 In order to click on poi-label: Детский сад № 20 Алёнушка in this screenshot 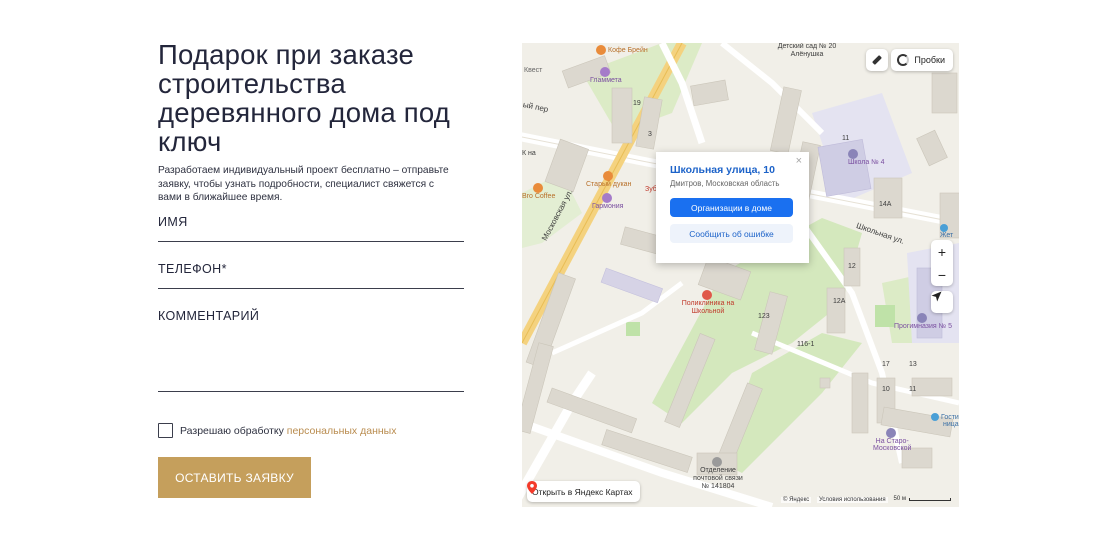, I will do `click(807, 50)`.